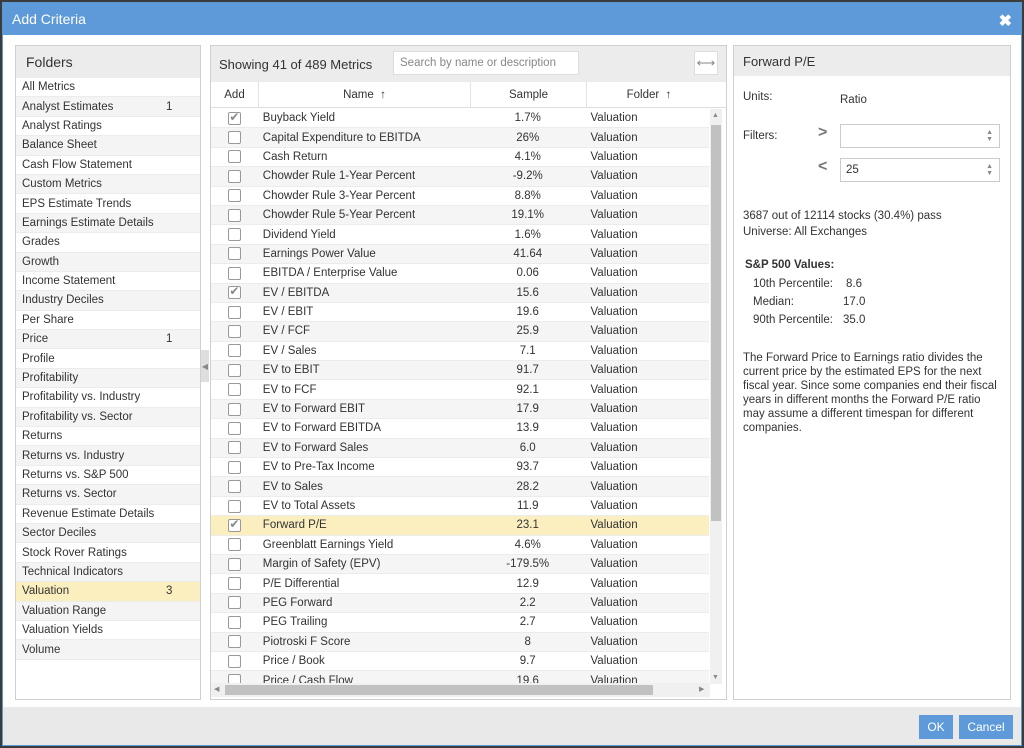 The image size is (1024, 748). Describe the element at coordinates (986, 727) in the screenshot. I see `cancel-button: Cancel` at that location.